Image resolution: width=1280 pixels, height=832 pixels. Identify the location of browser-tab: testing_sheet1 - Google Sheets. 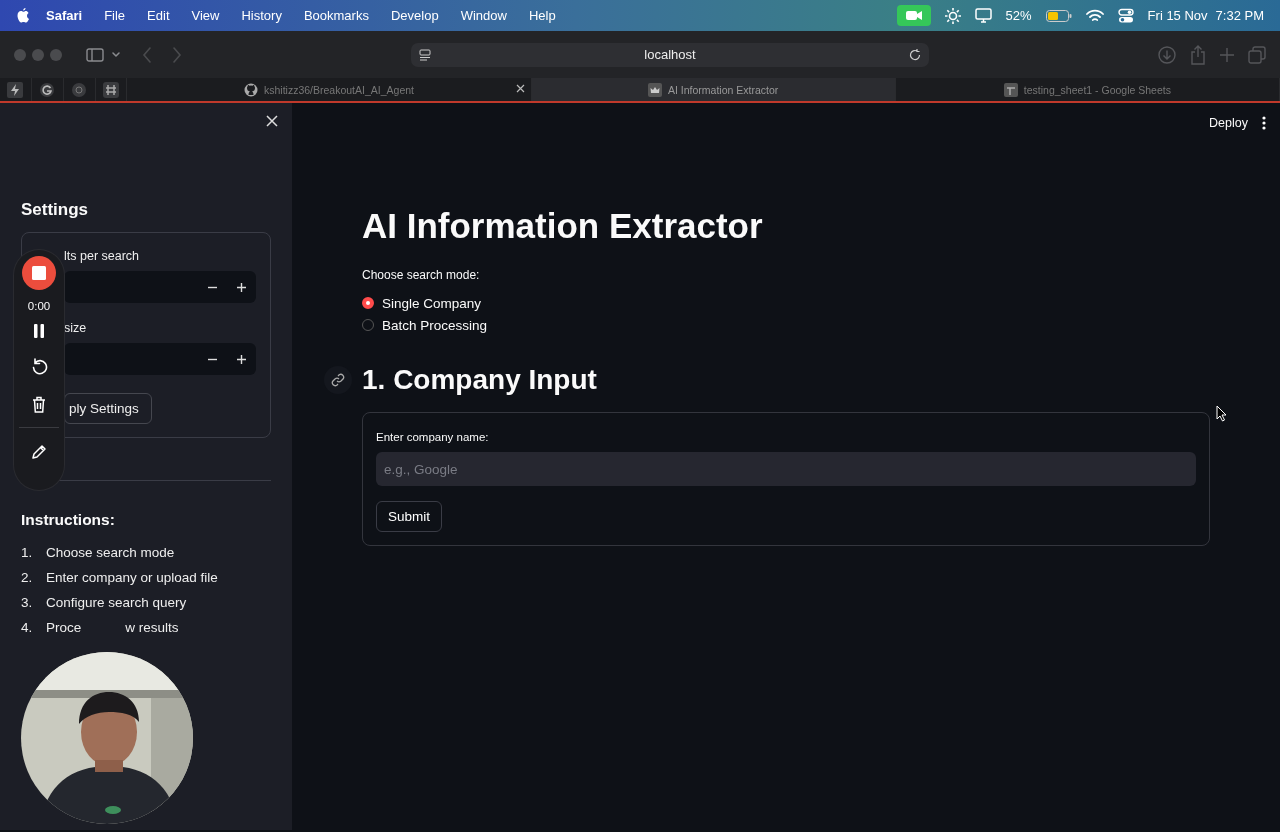
(1087, 89).